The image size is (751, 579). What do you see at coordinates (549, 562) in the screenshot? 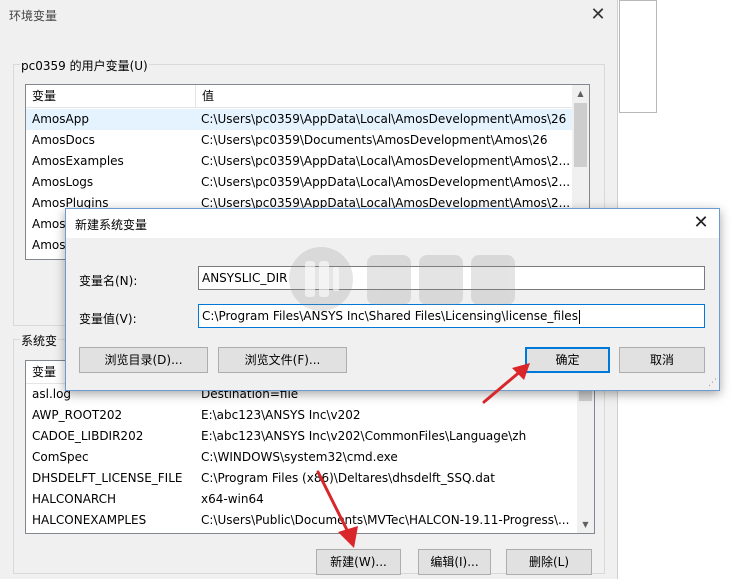
I see `delete-variable-button: 删除(L)` at bounding box center [549, 562].